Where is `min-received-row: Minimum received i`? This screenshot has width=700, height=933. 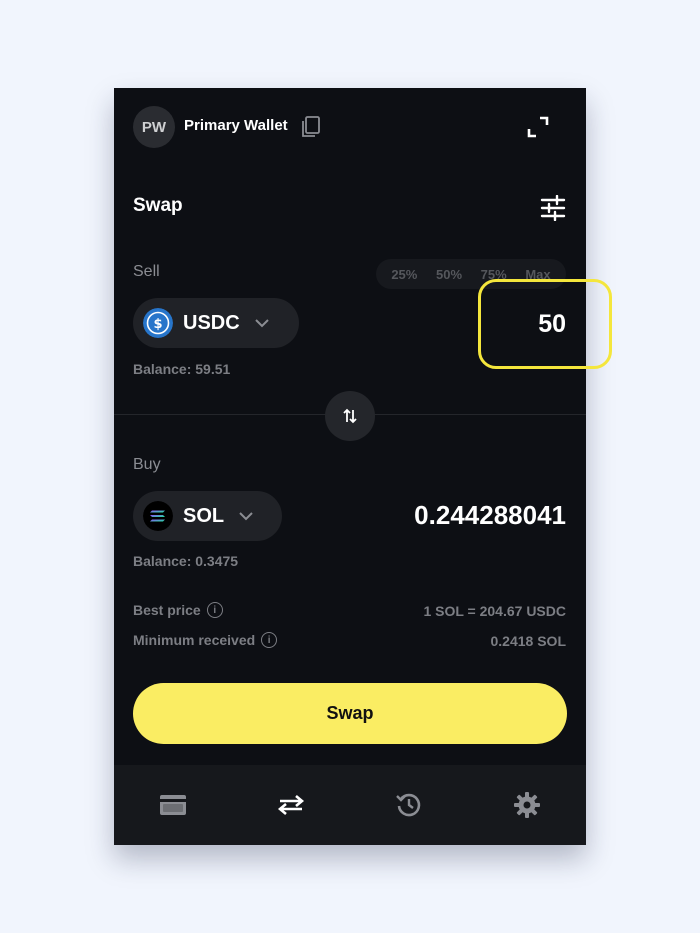
min-received-row: Minimum received i is located at coordinates (205, 640).